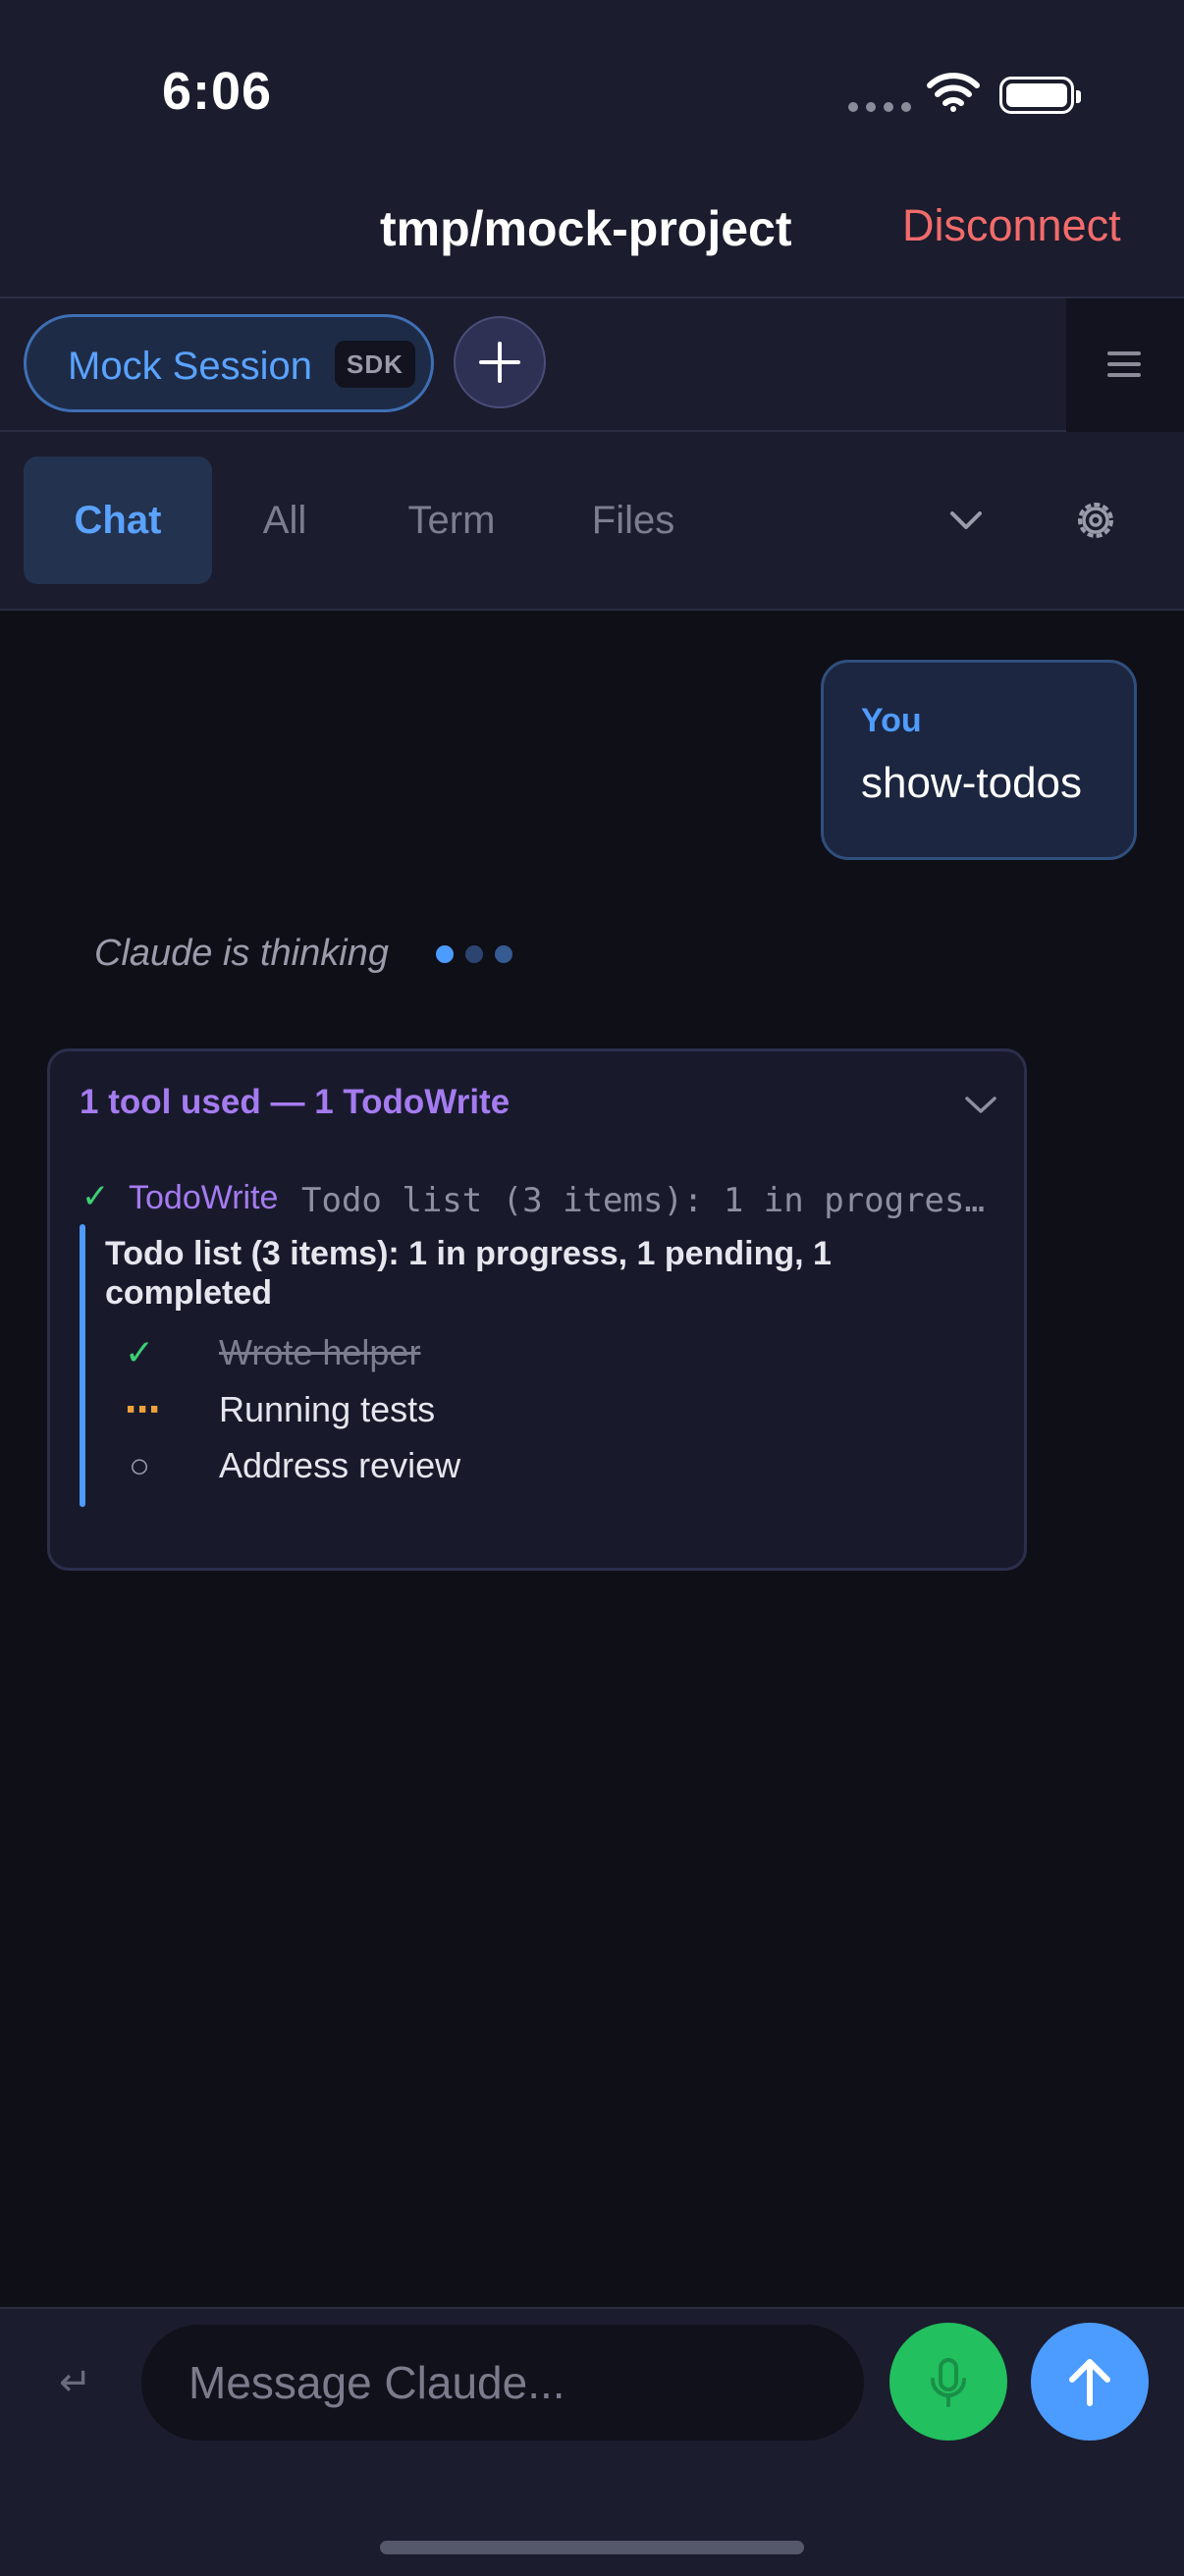 The width and height of the screenshot is (1184, 2576). I want to click on more-tabs-button, so click(966, 524).